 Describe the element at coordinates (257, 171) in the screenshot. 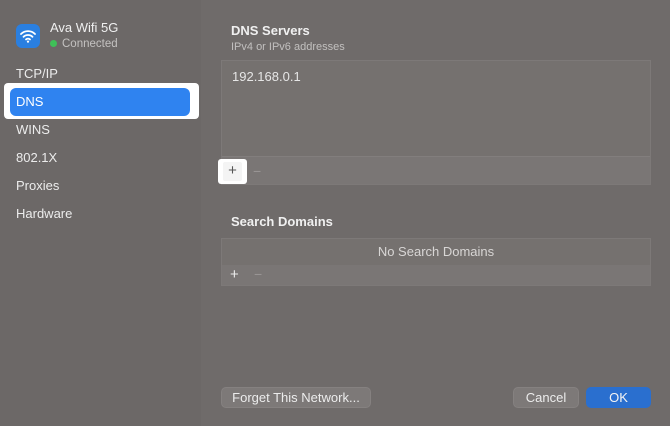

I see `remove-dns-server-button: −` at that location.